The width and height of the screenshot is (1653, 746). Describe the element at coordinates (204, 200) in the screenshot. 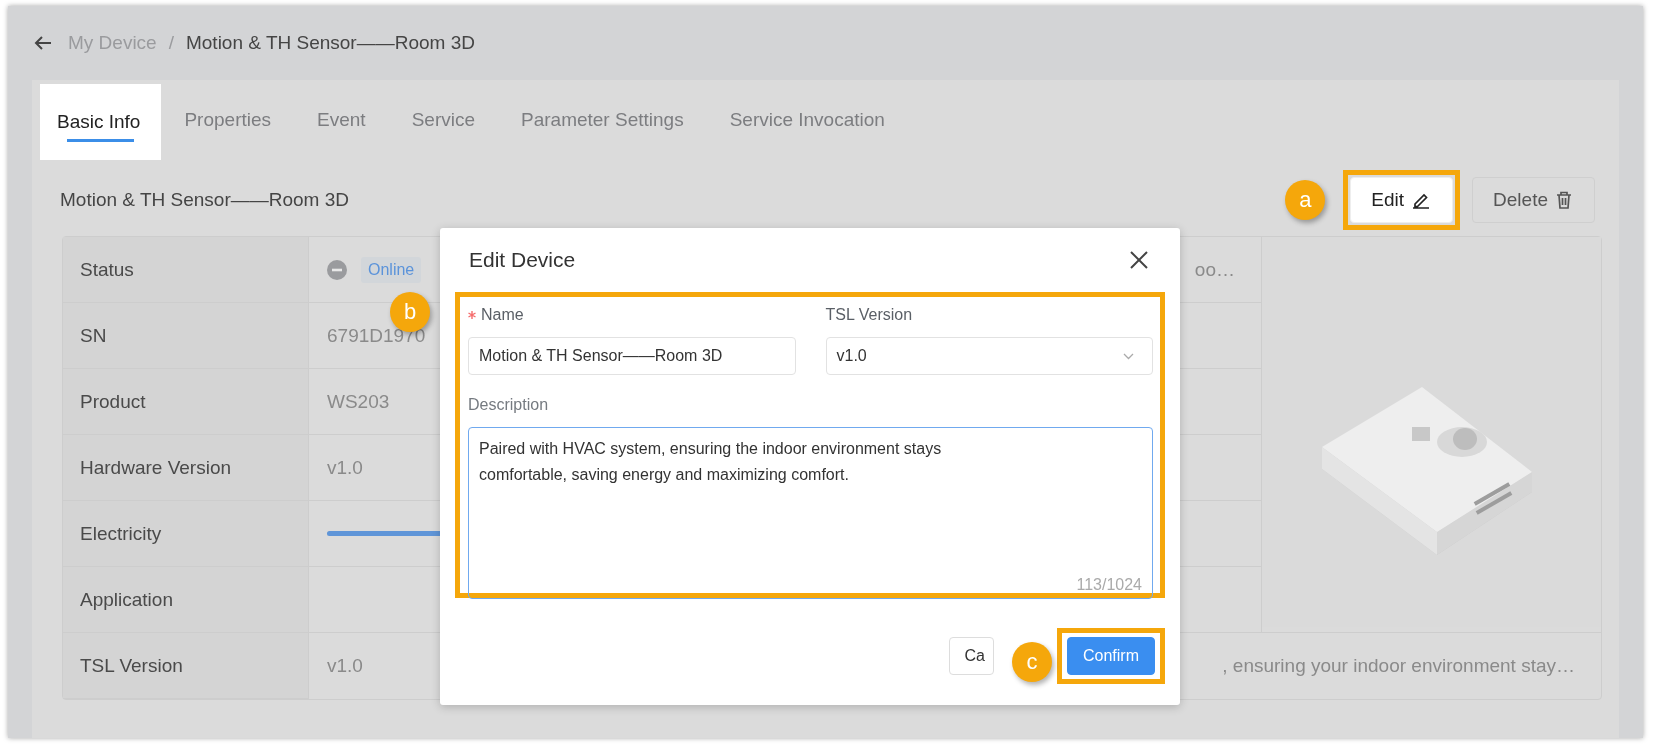

I see `device-title: Motion & TH Sensor——Room 3D` at that location.